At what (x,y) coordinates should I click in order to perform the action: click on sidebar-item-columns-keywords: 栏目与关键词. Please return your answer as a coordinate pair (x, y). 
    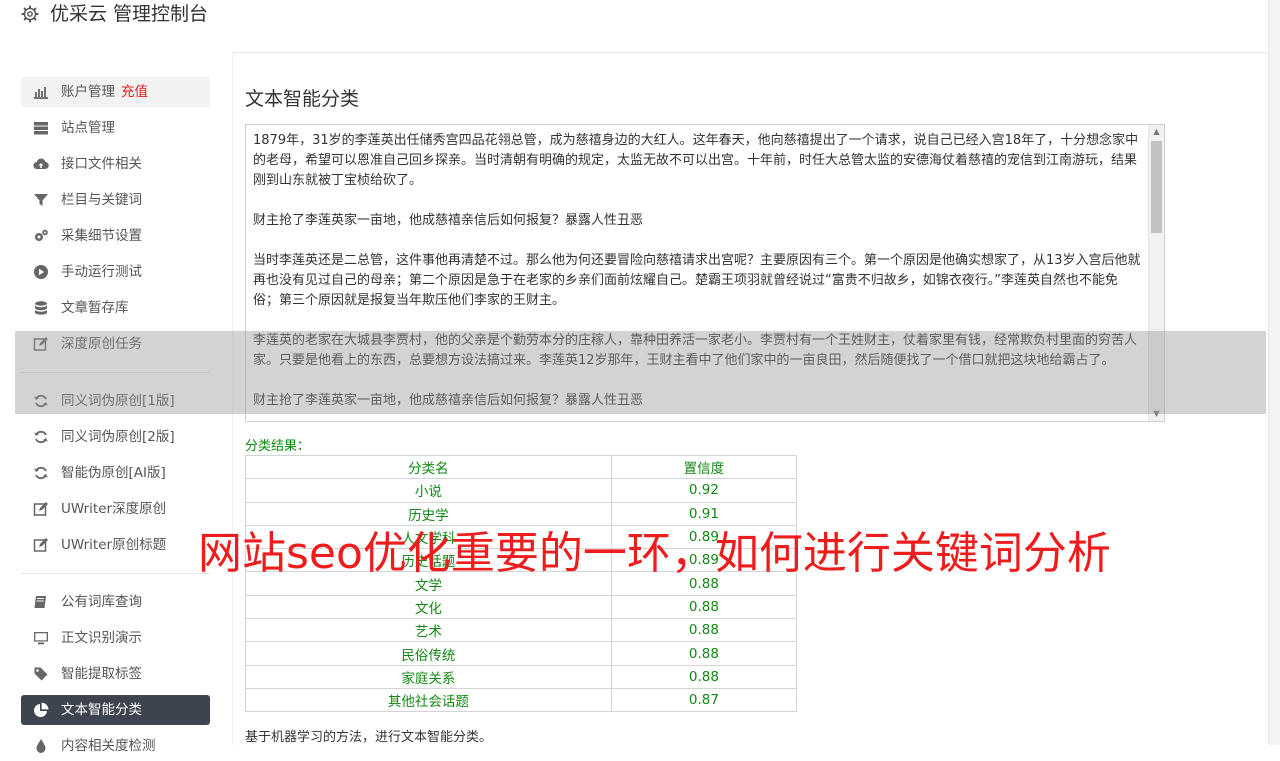
    Looking at the image, I should click on (115, 200).